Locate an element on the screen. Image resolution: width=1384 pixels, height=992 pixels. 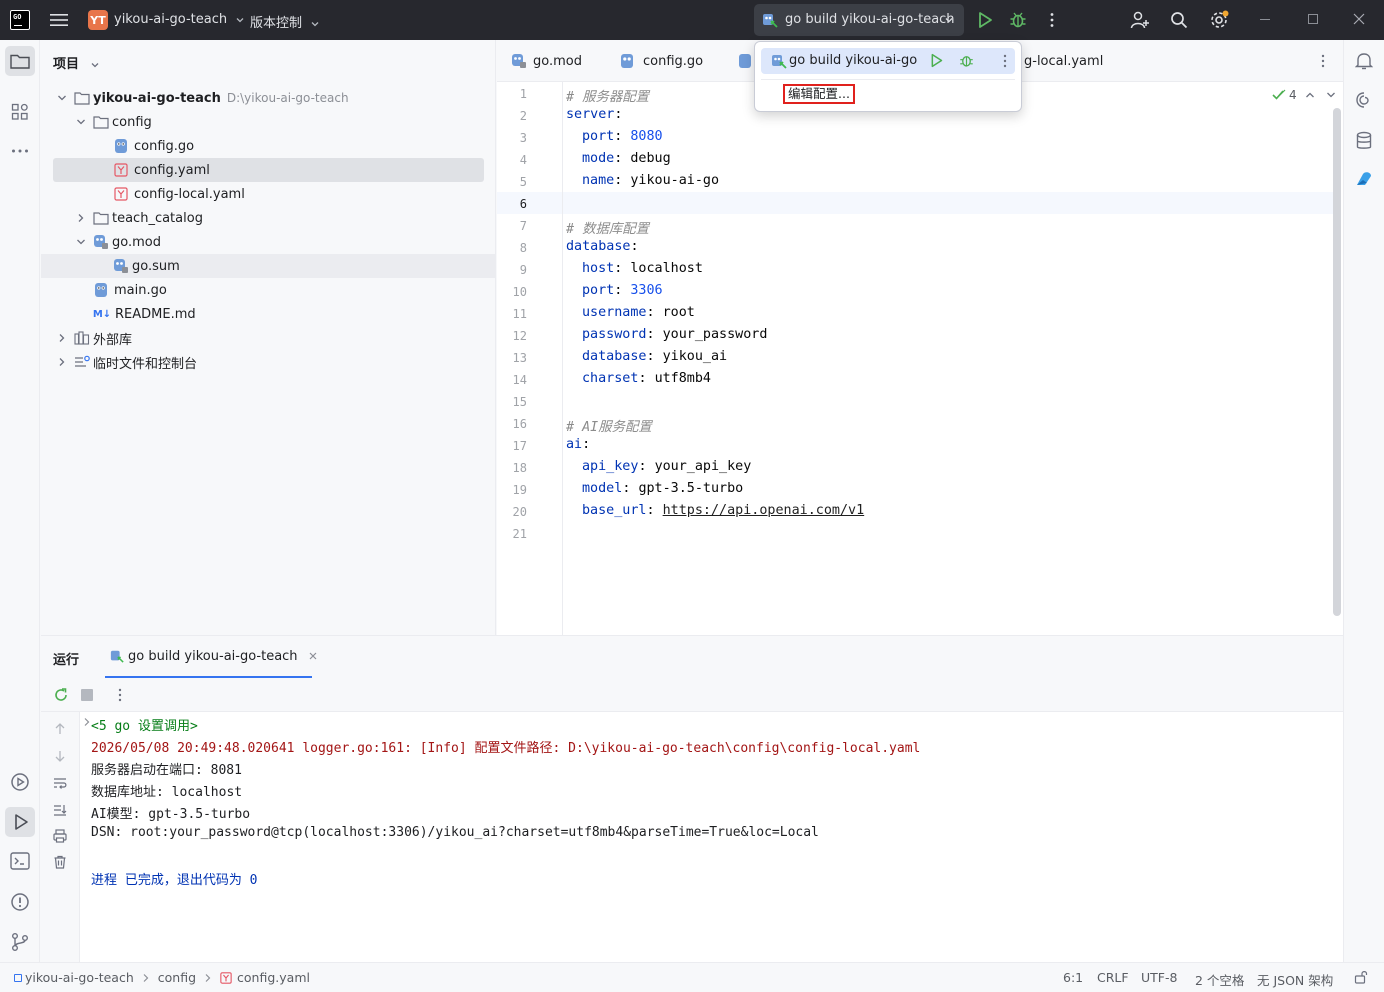
structure-icon is located at coordinates (20, 112).